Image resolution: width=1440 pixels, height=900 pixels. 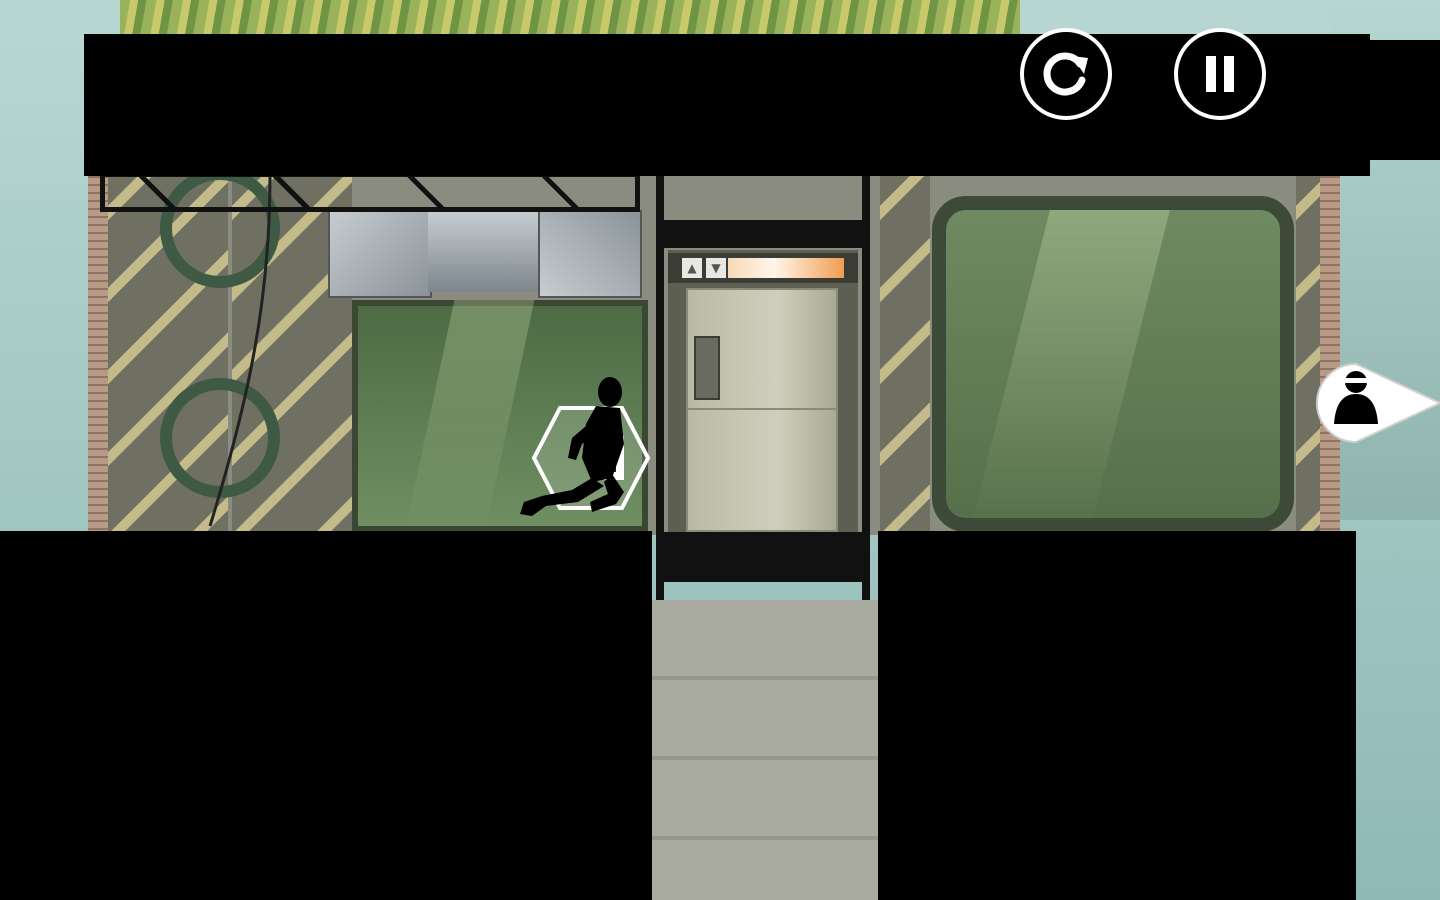 I want to click on hazard-wall-panel-d, so click(x=1308, y=352).